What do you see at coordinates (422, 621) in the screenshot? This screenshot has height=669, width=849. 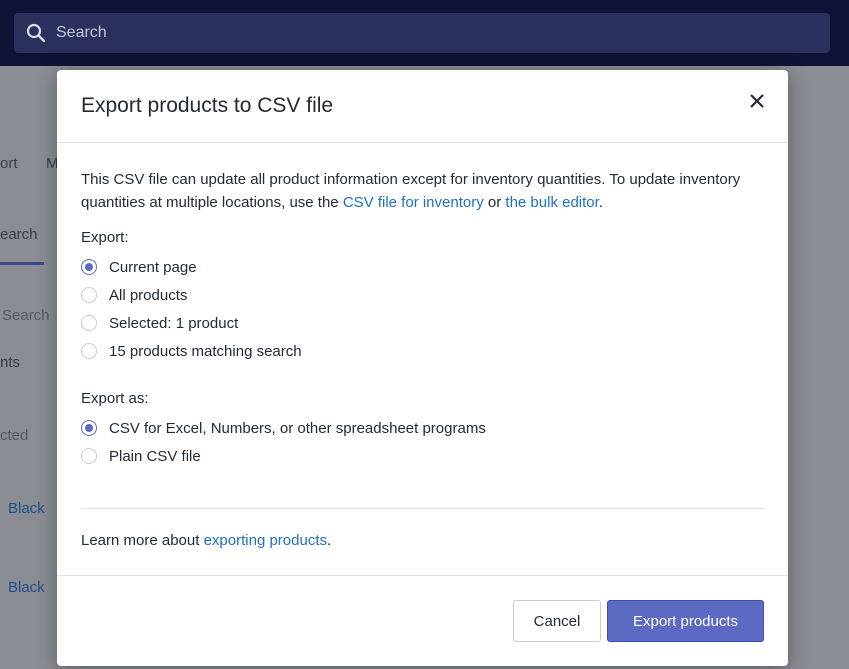 I see `modal-footer: Cancel Export products` at bounding box center [422, 621].